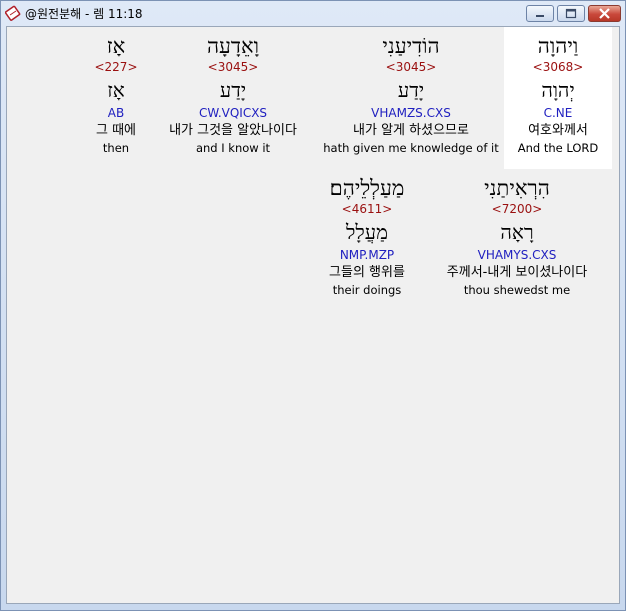 The image size is (626, 611). Describe the element at coordinates (517, 272) in the screenshot. I see `korean-gloss: 주께서-내게 보이셨나이다` at that location.